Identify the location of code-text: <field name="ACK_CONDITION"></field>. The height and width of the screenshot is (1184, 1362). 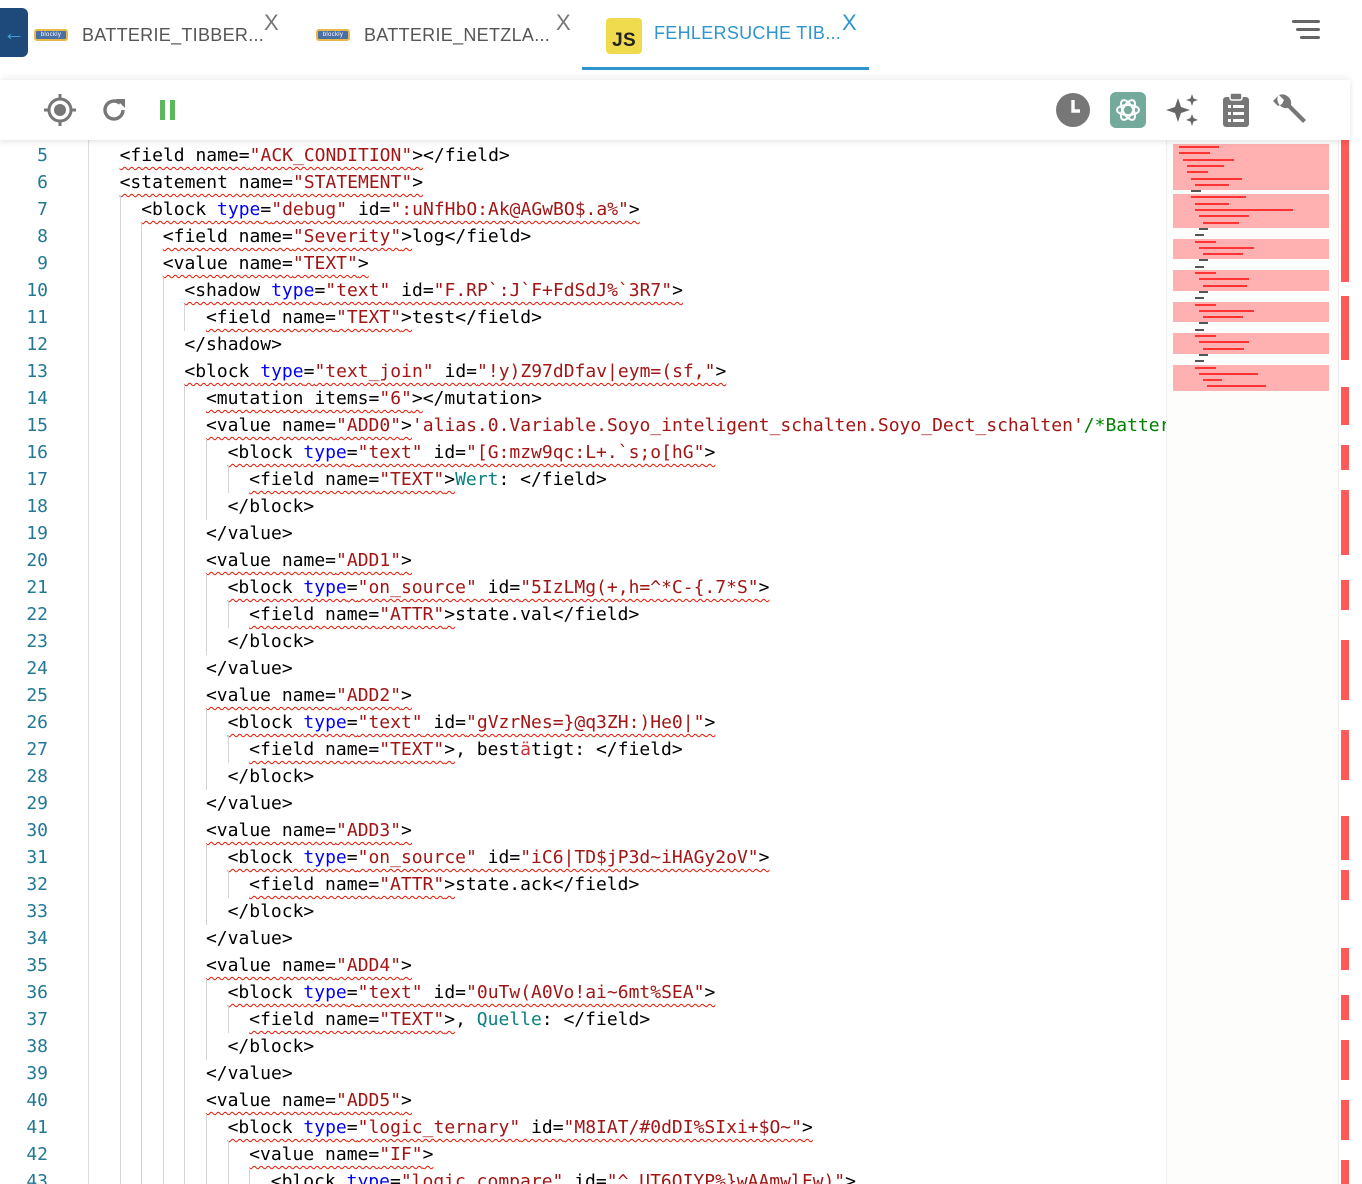
(314, 155).